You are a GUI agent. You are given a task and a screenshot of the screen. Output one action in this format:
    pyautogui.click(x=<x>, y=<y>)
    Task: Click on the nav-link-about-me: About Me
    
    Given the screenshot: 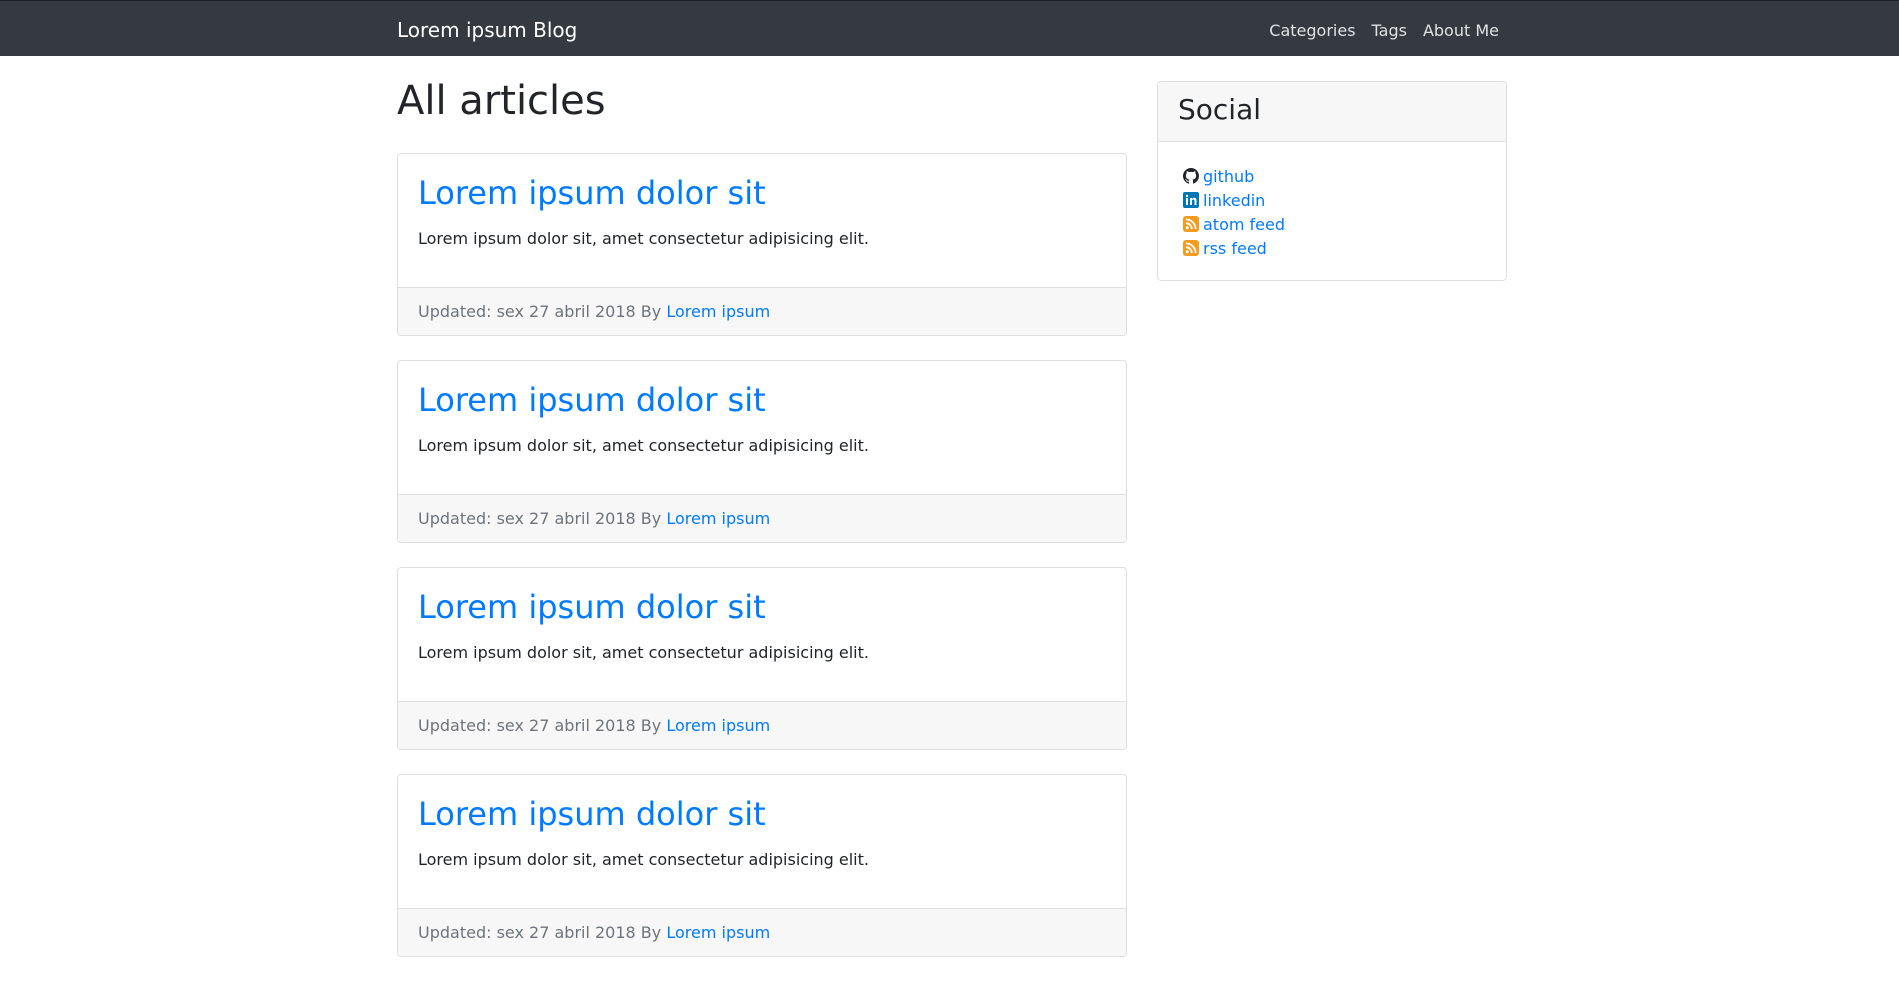 What is the action you would take?
    pyautogui.click(x=1461, y=30)
    